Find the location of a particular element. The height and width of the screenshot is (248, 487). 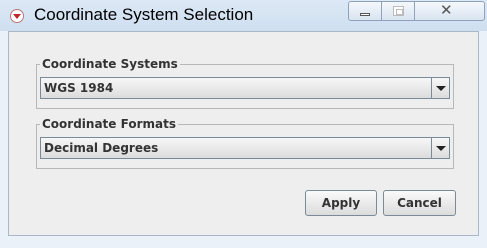

coordinate-system-dropdown: WGS 1984 is located at coordinates (245, 88).